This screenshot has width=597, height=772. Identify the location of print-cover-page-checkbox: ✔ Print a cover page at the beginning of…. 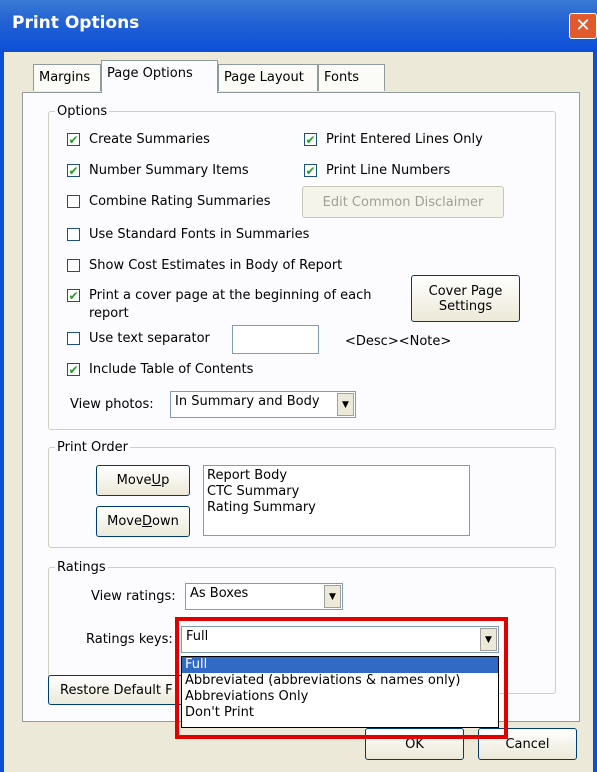
(232, 305).